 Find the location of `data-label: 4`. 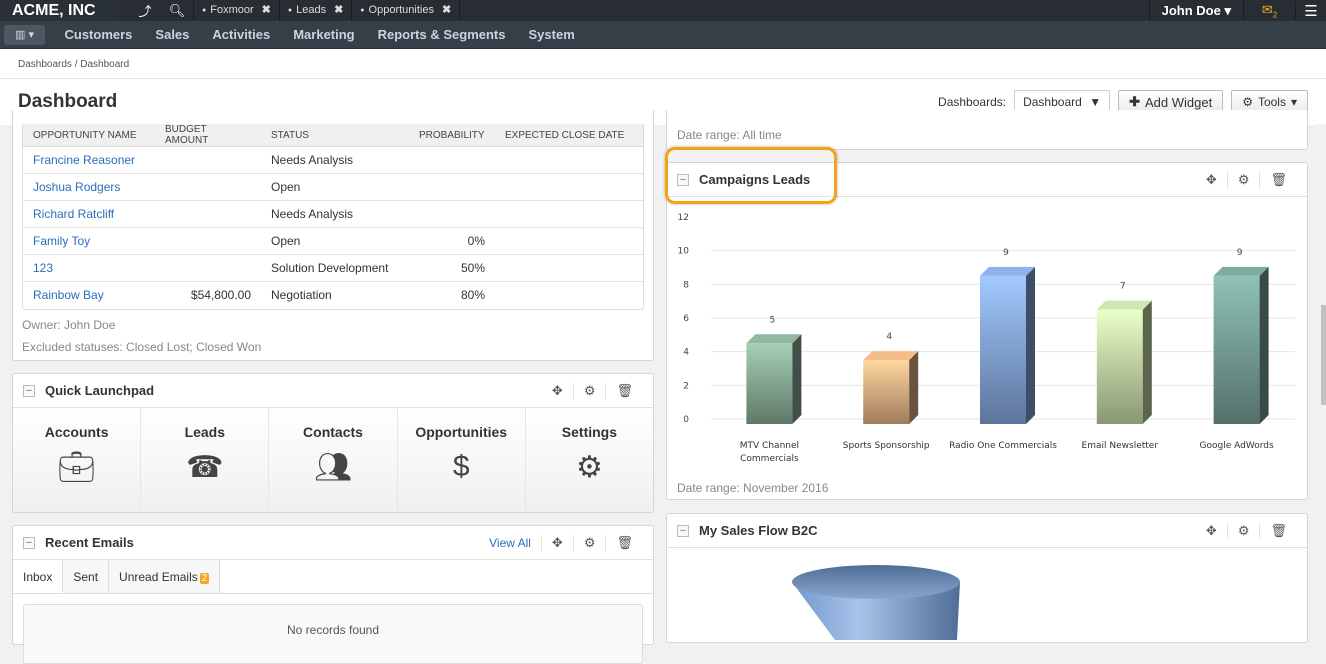

data-label: 4 is located at coordinates (889, 337).